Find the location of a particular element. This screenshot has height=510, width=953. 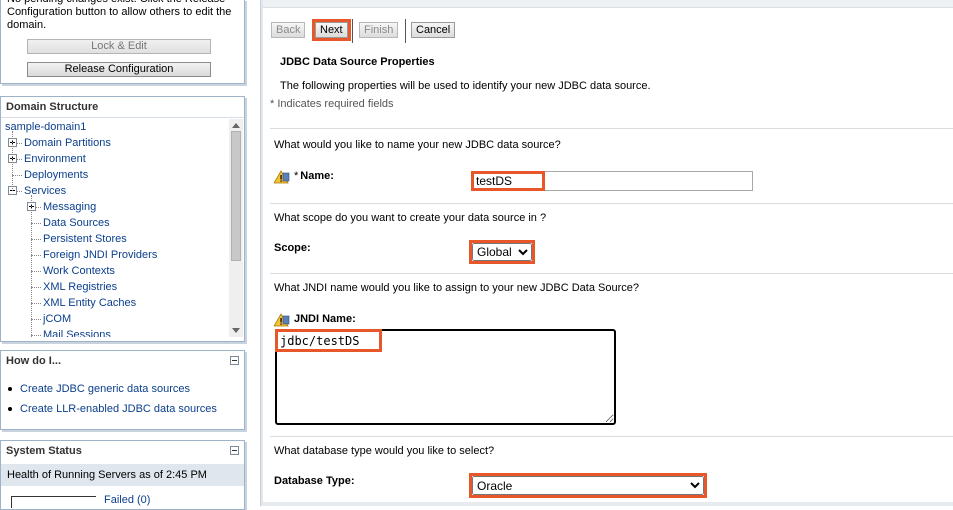

top-strip is located at coordinates (608, 4).